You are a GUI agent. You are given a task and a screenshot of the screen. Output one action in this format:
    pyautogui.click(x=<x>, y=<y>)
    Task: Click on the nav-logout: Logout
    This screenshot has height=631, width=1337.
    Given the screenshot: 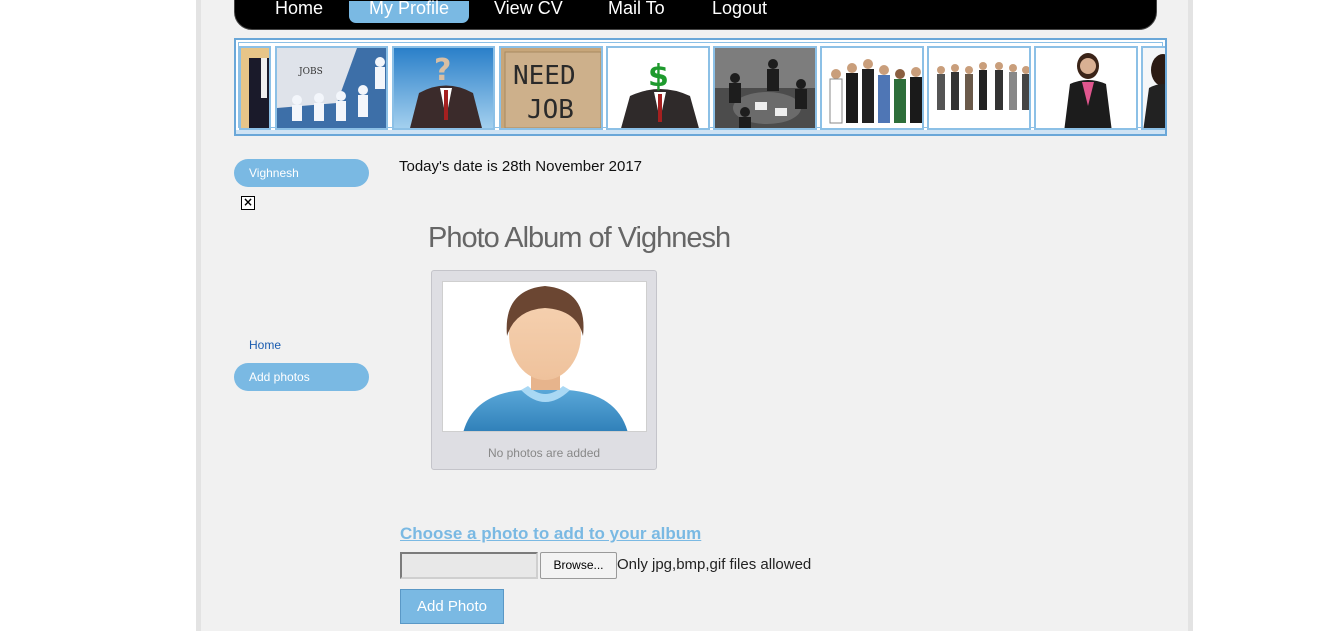 What is the action you would take?
    pyautogui.click(x=739, y=11)
    